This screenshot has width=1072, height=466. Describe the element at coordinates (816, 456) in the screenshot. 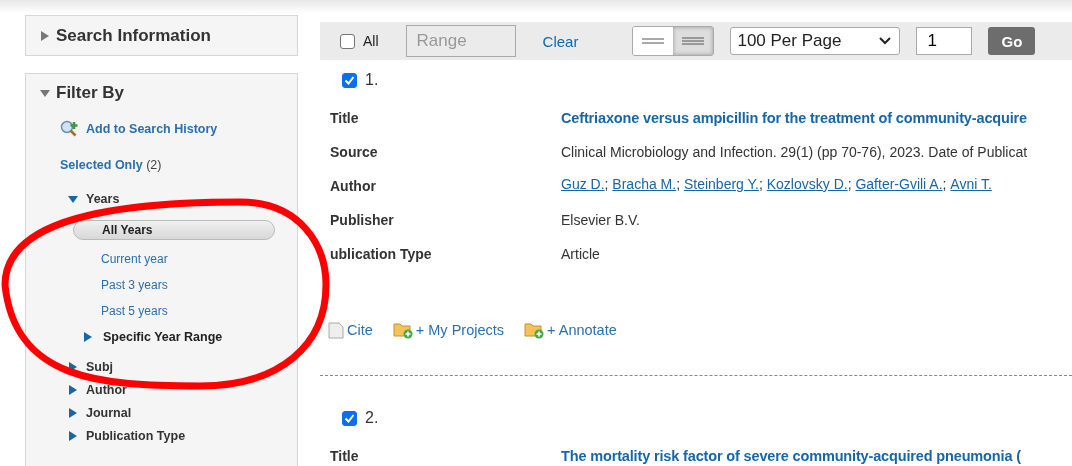

I see `record-title-link: The mortality risk factor of severe community-acquired pneumonia (` at that location.